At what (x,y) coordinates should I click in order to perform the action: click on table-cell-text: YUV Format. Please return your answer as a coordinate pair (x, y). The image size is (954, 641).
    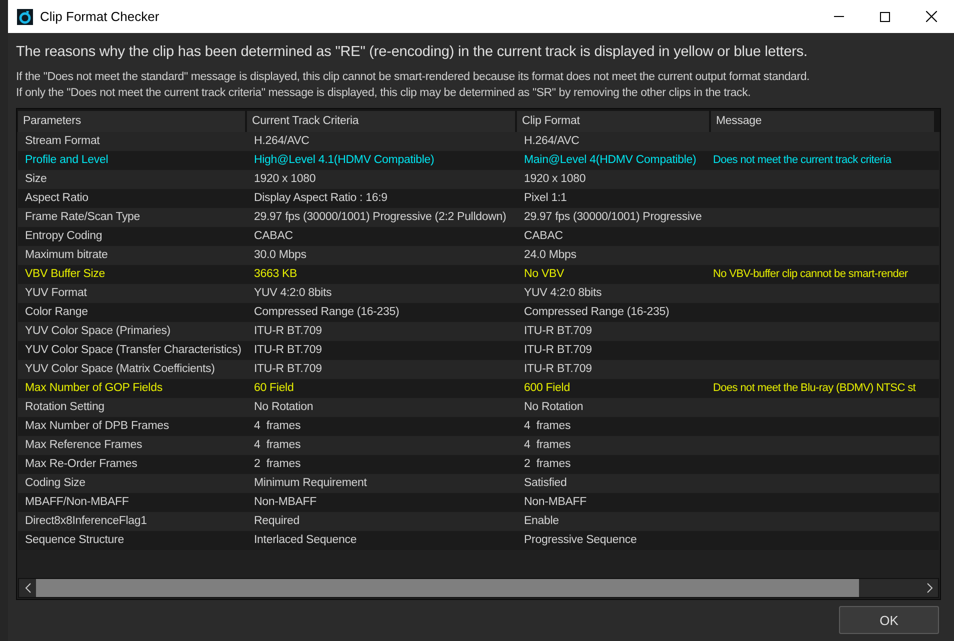
    Looking at the image, I should click on (56, 293).